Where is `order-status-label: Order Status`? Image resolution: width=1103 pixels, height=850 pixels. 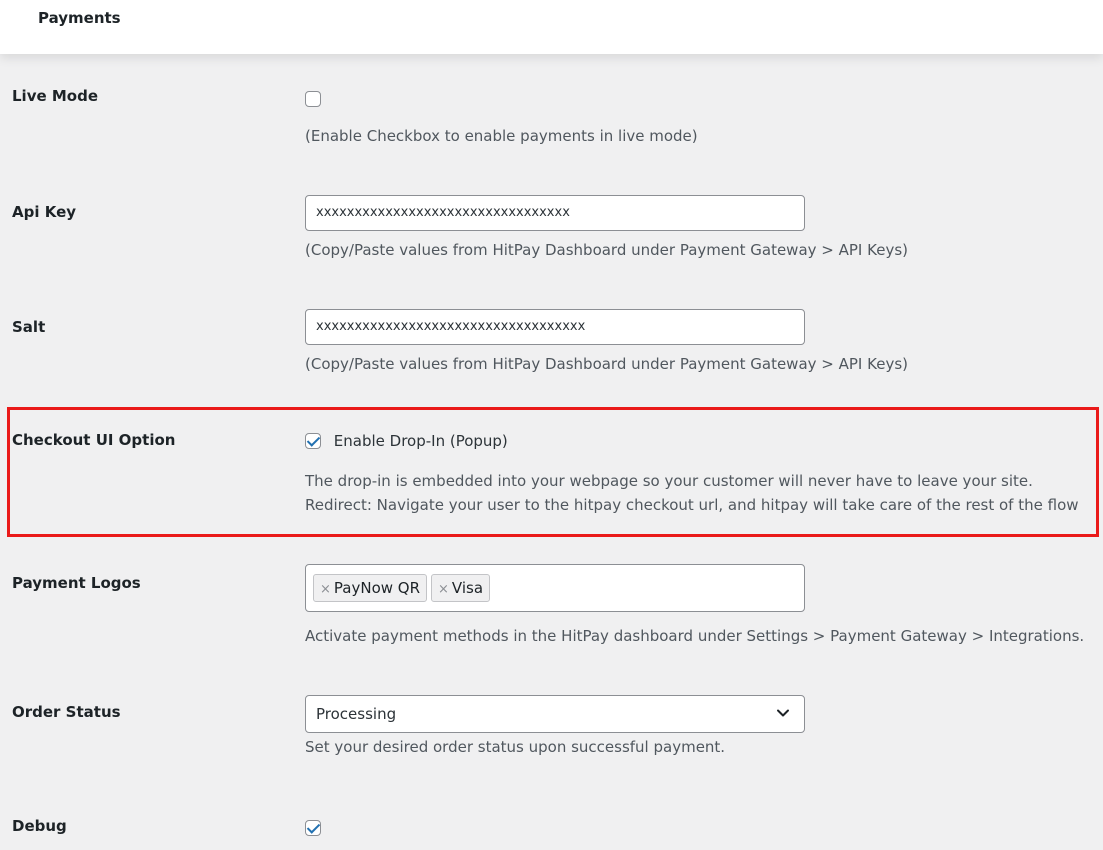
order-status-label: Order Status is located at coordinates (66, 712).